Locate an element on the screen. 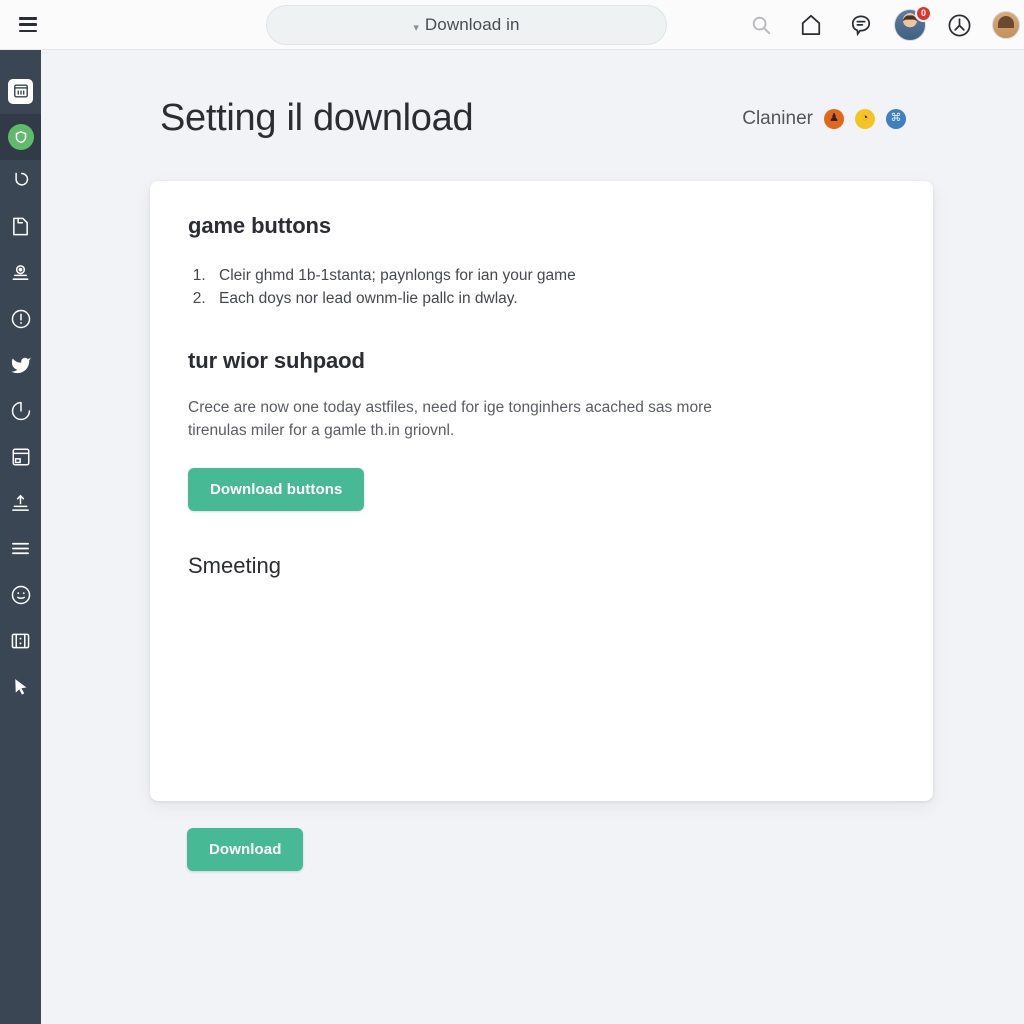  sidebar-item-dashboard is located at coordinates (20, 91).